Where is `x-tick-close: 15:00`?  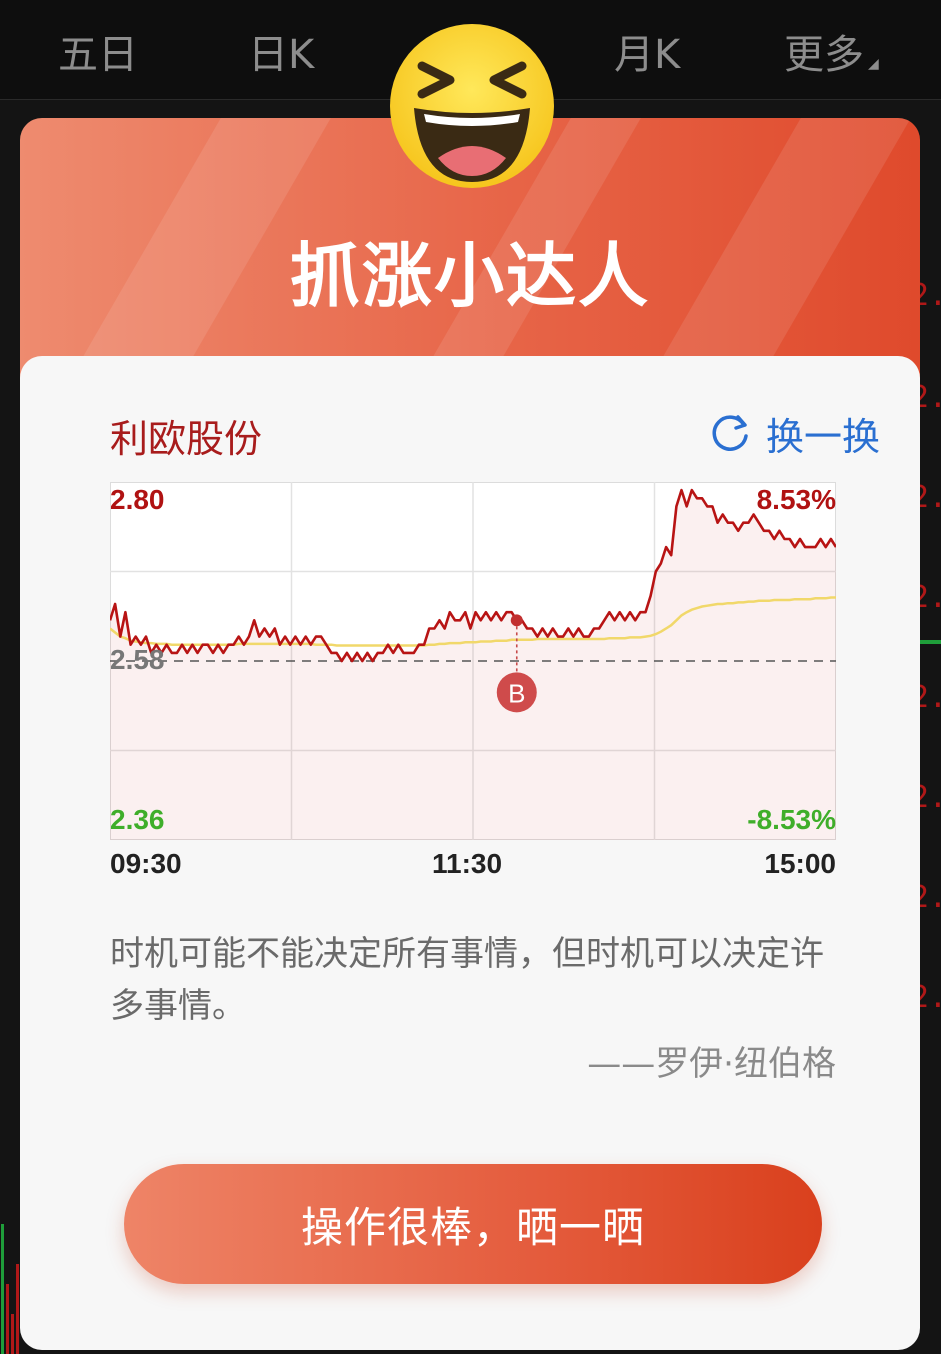 x-tick-close: 15:00 is located at coordinates (800, 863).